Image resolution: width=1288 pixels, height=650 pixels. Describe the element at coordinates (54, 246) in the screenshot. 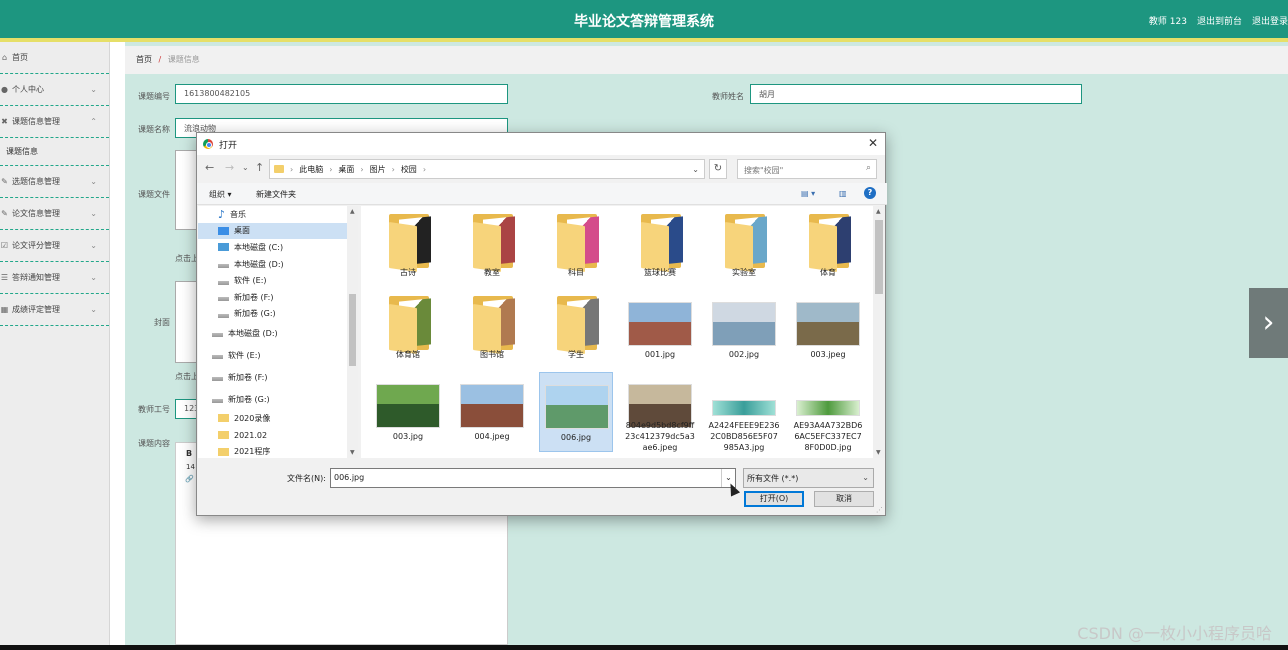

I see `sidebar-item-grade: ☑ 论文评分管理 ⌄` at that location.